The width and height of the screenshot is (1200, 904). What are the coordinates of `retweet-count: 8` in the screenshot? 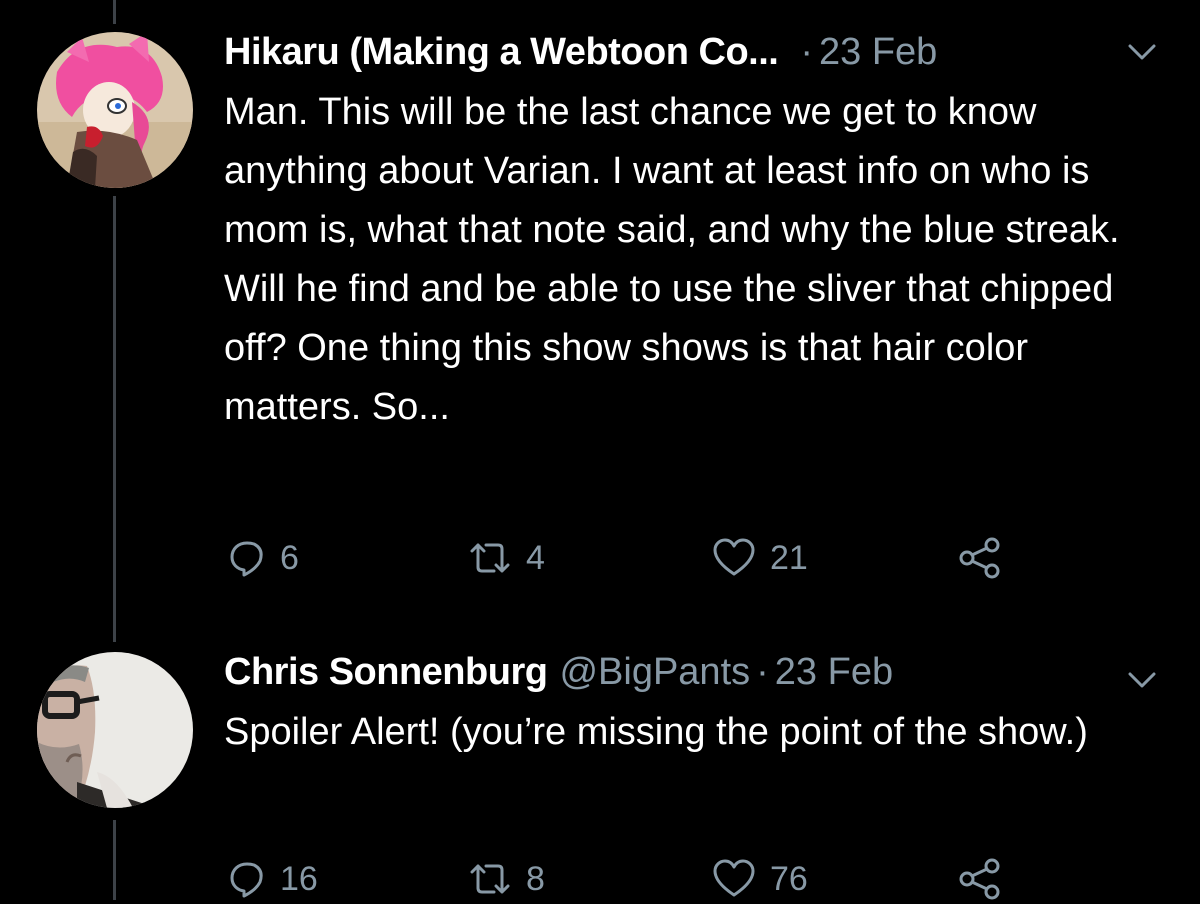 It's located at (535, 878).